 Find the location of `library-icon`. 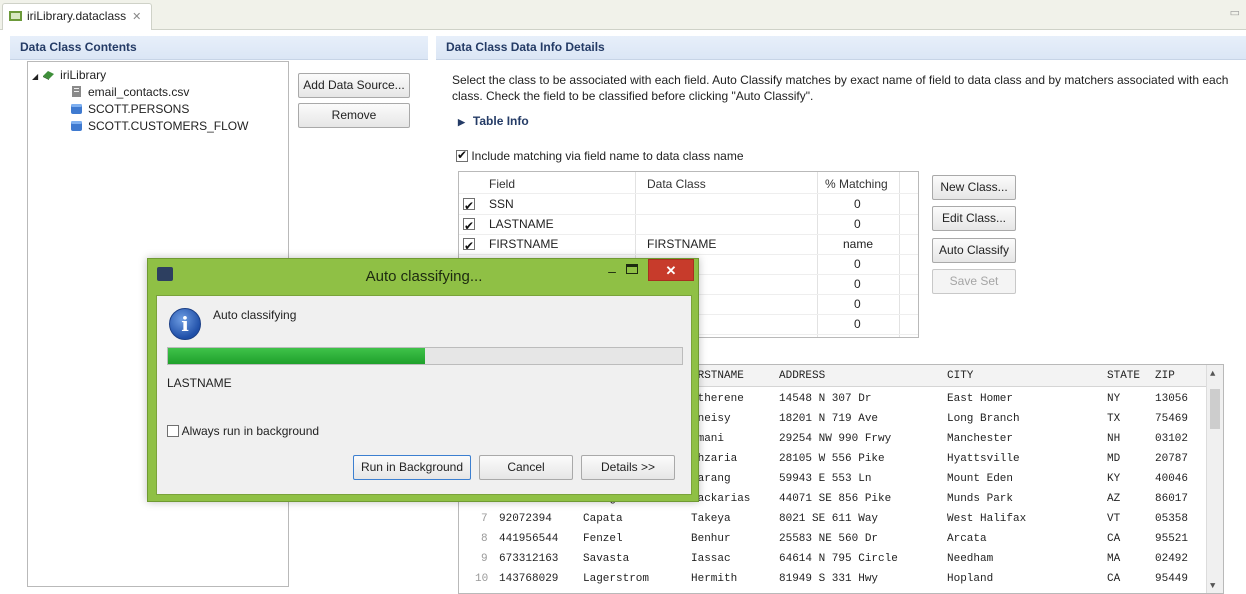

library-icon is located at coordinates (49, 75).